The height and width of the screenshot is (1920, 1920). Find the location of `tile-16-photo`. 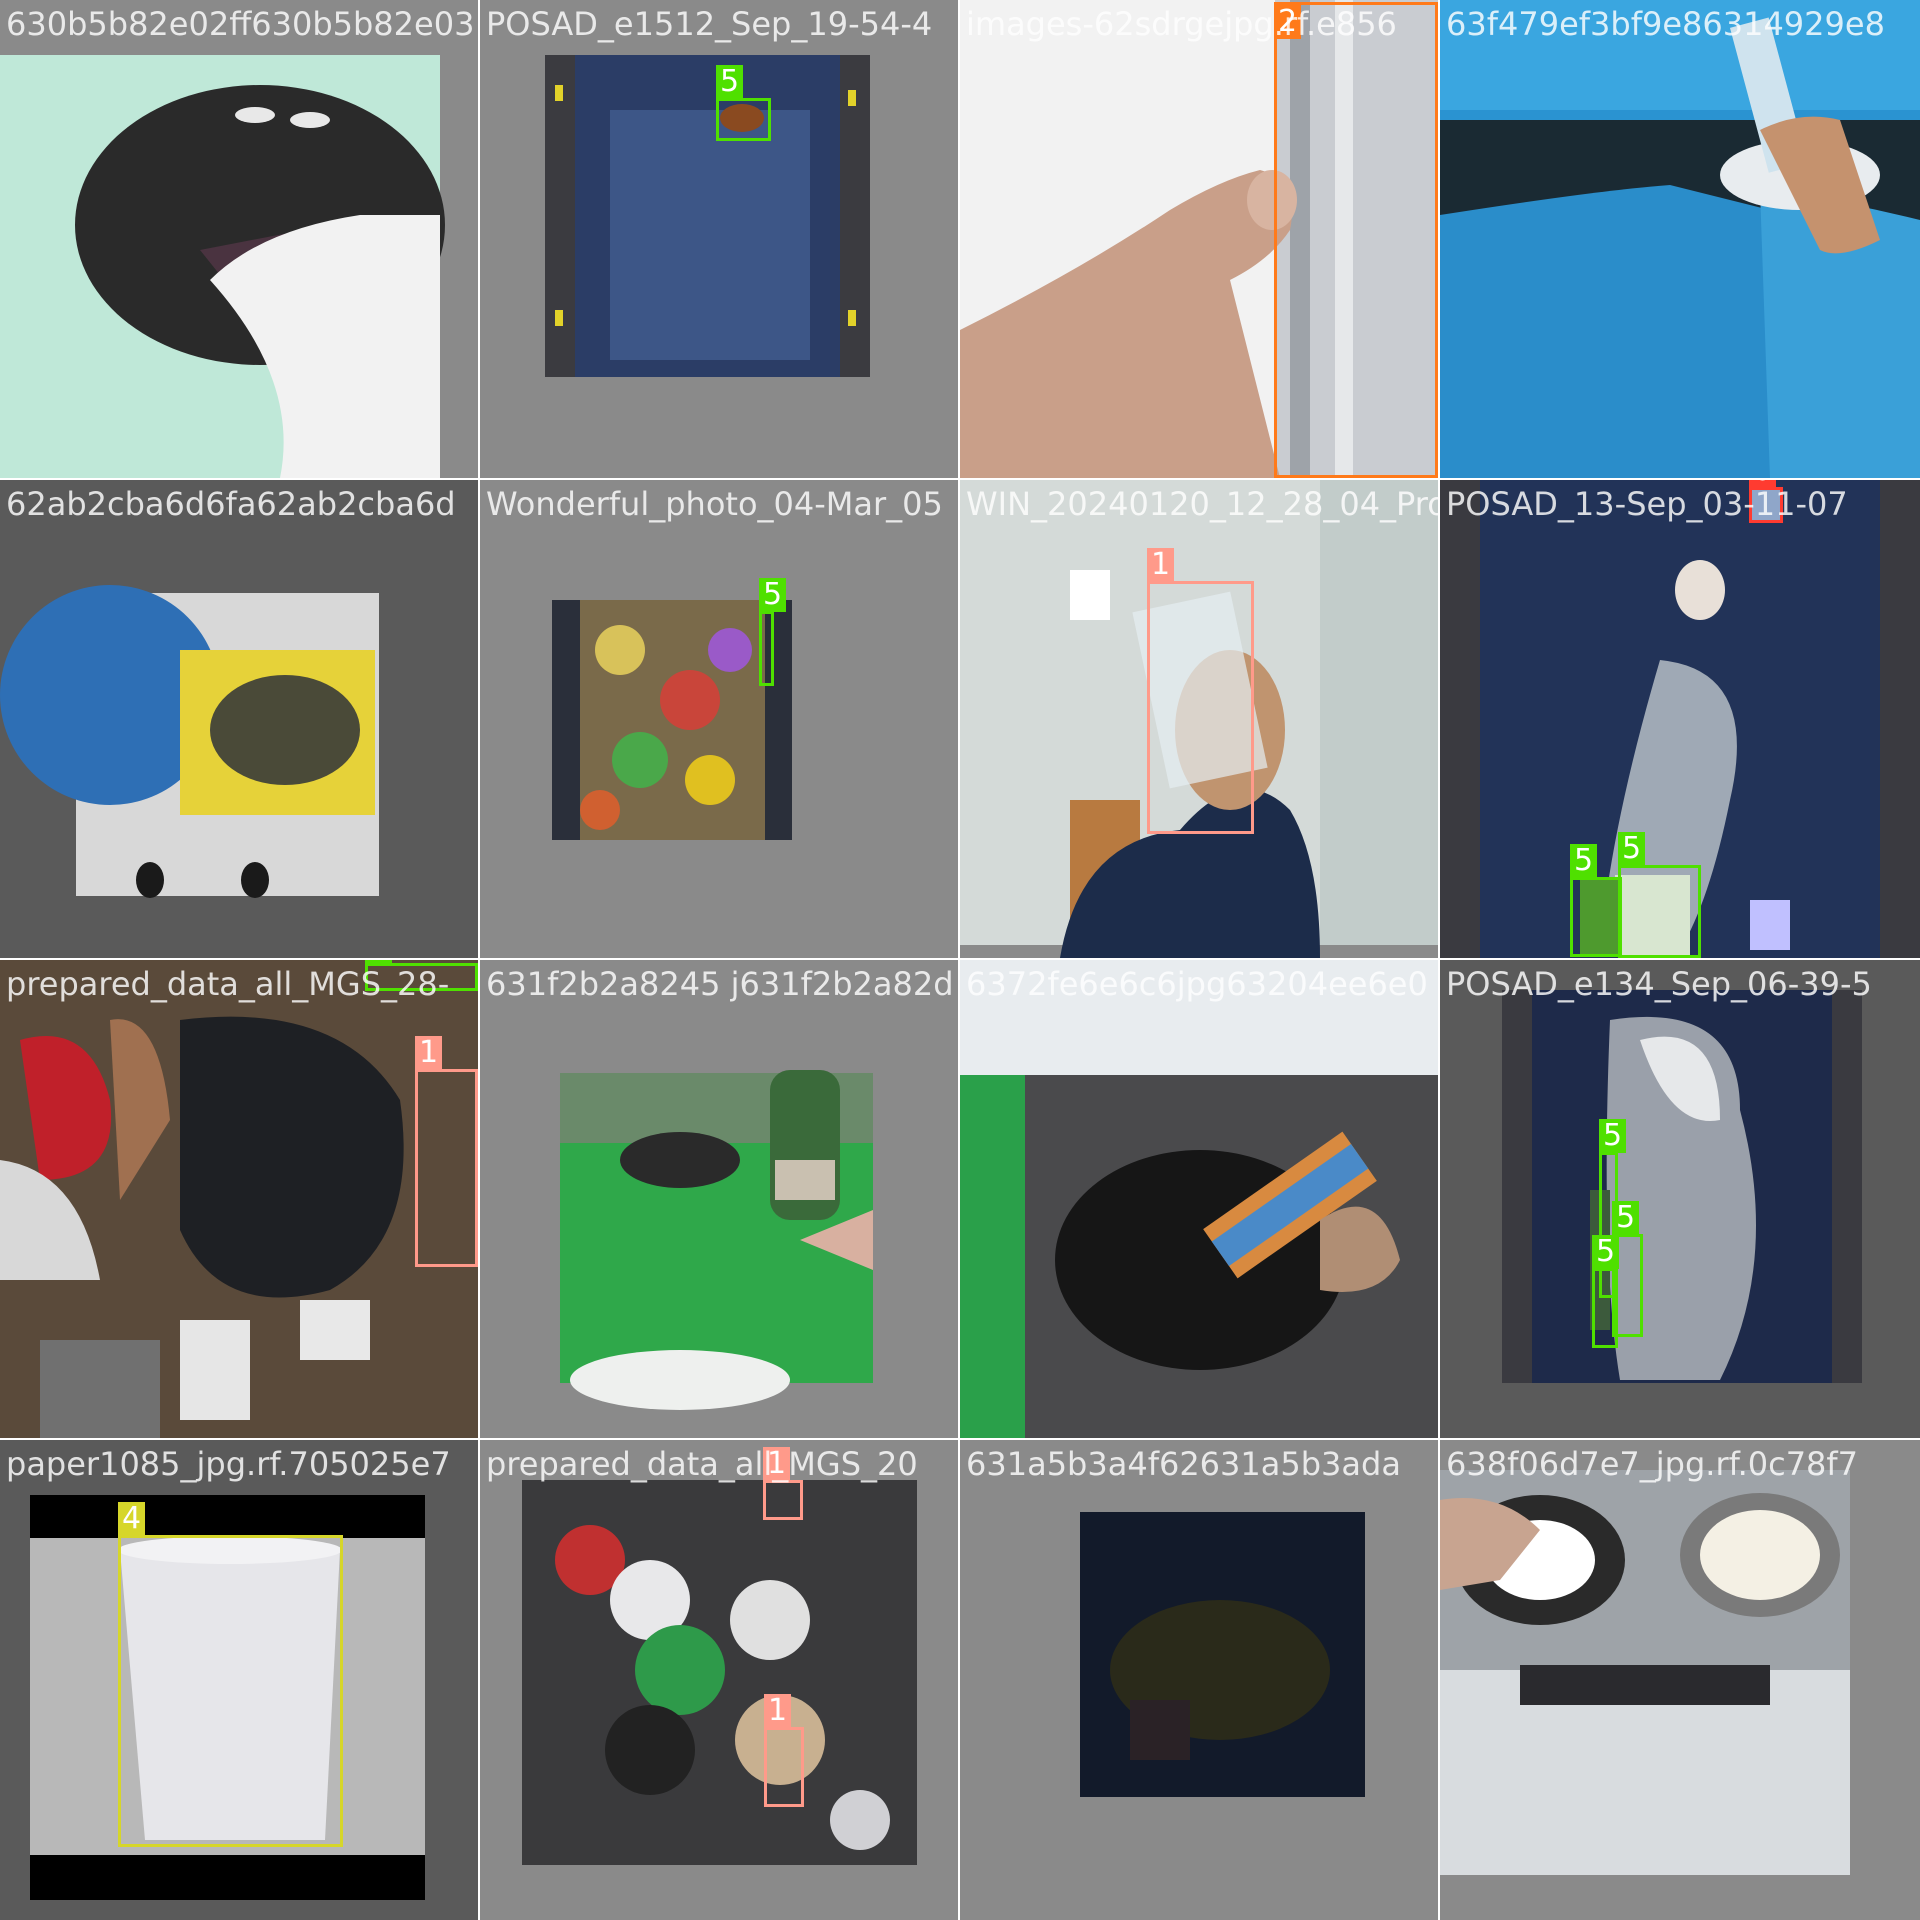

tile-16-photo is located at coordinates (1680, 1680).